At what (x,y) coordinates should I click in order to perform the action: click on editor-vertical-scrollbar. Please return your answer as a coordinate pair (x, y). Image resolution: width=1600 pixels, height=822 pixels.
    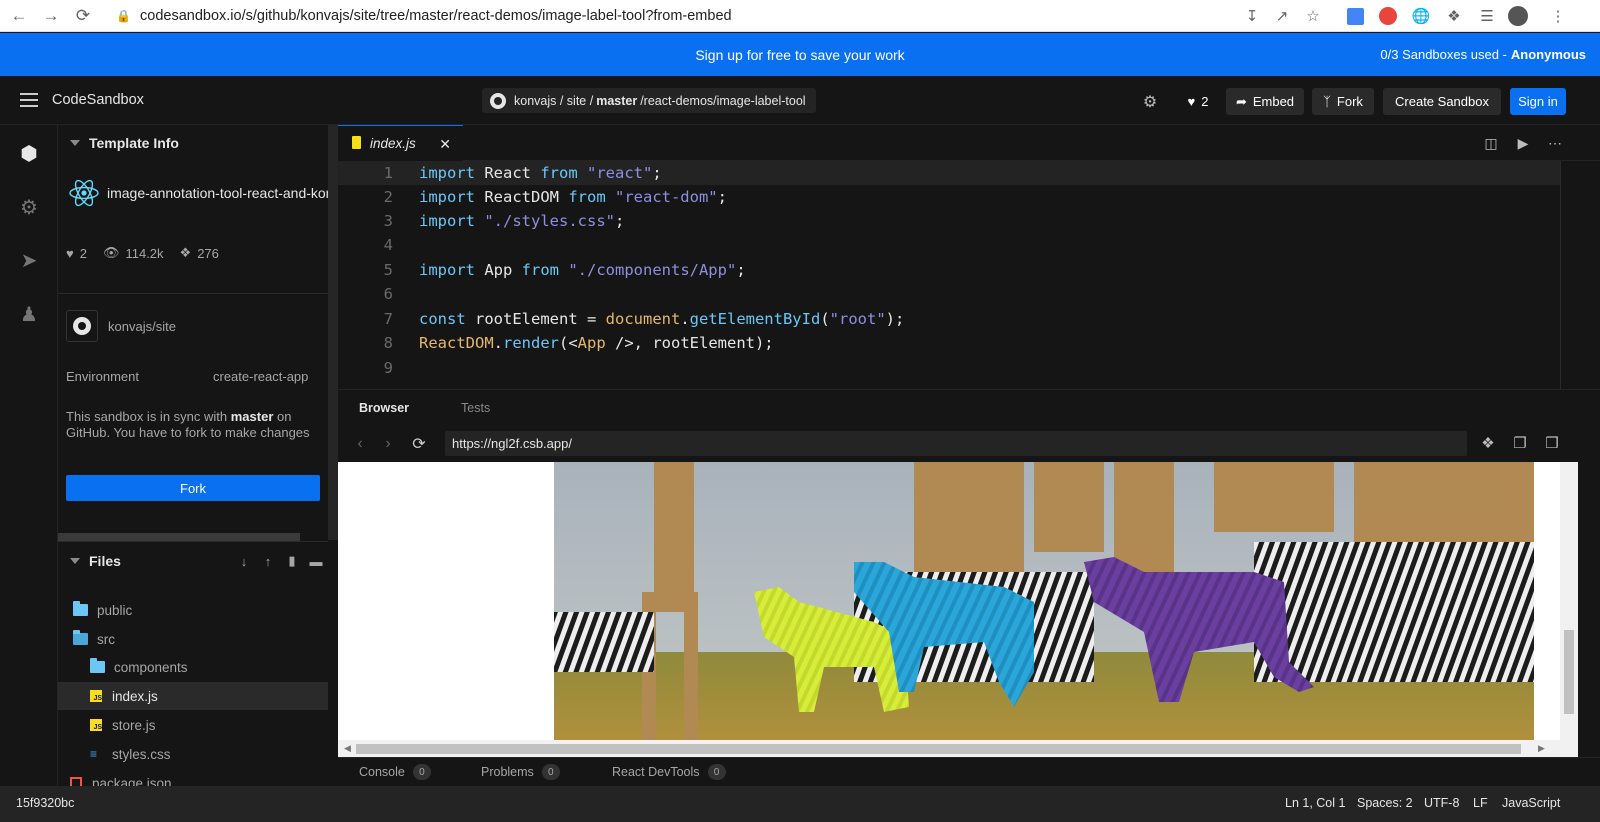
    Looking at the image, I should click on (1567, 275).